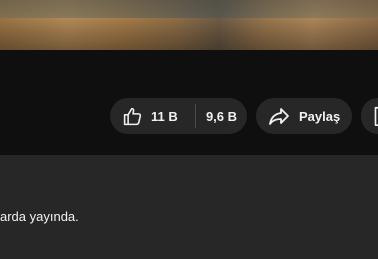  I want to click on share-button: Paylaş, so click(304, 116).